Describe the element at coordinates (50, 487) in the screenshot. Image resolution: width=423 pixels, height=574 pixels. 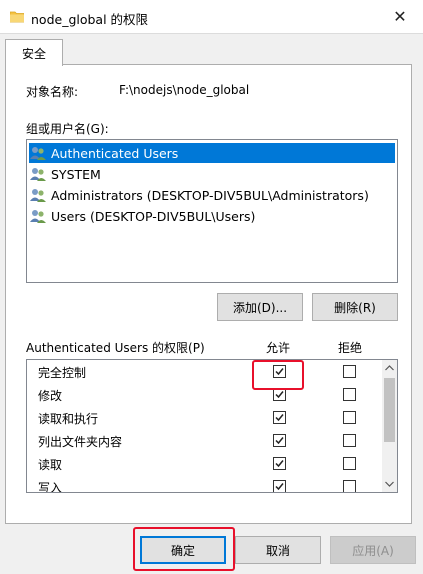
I see `permission-name: 写入` at that location.